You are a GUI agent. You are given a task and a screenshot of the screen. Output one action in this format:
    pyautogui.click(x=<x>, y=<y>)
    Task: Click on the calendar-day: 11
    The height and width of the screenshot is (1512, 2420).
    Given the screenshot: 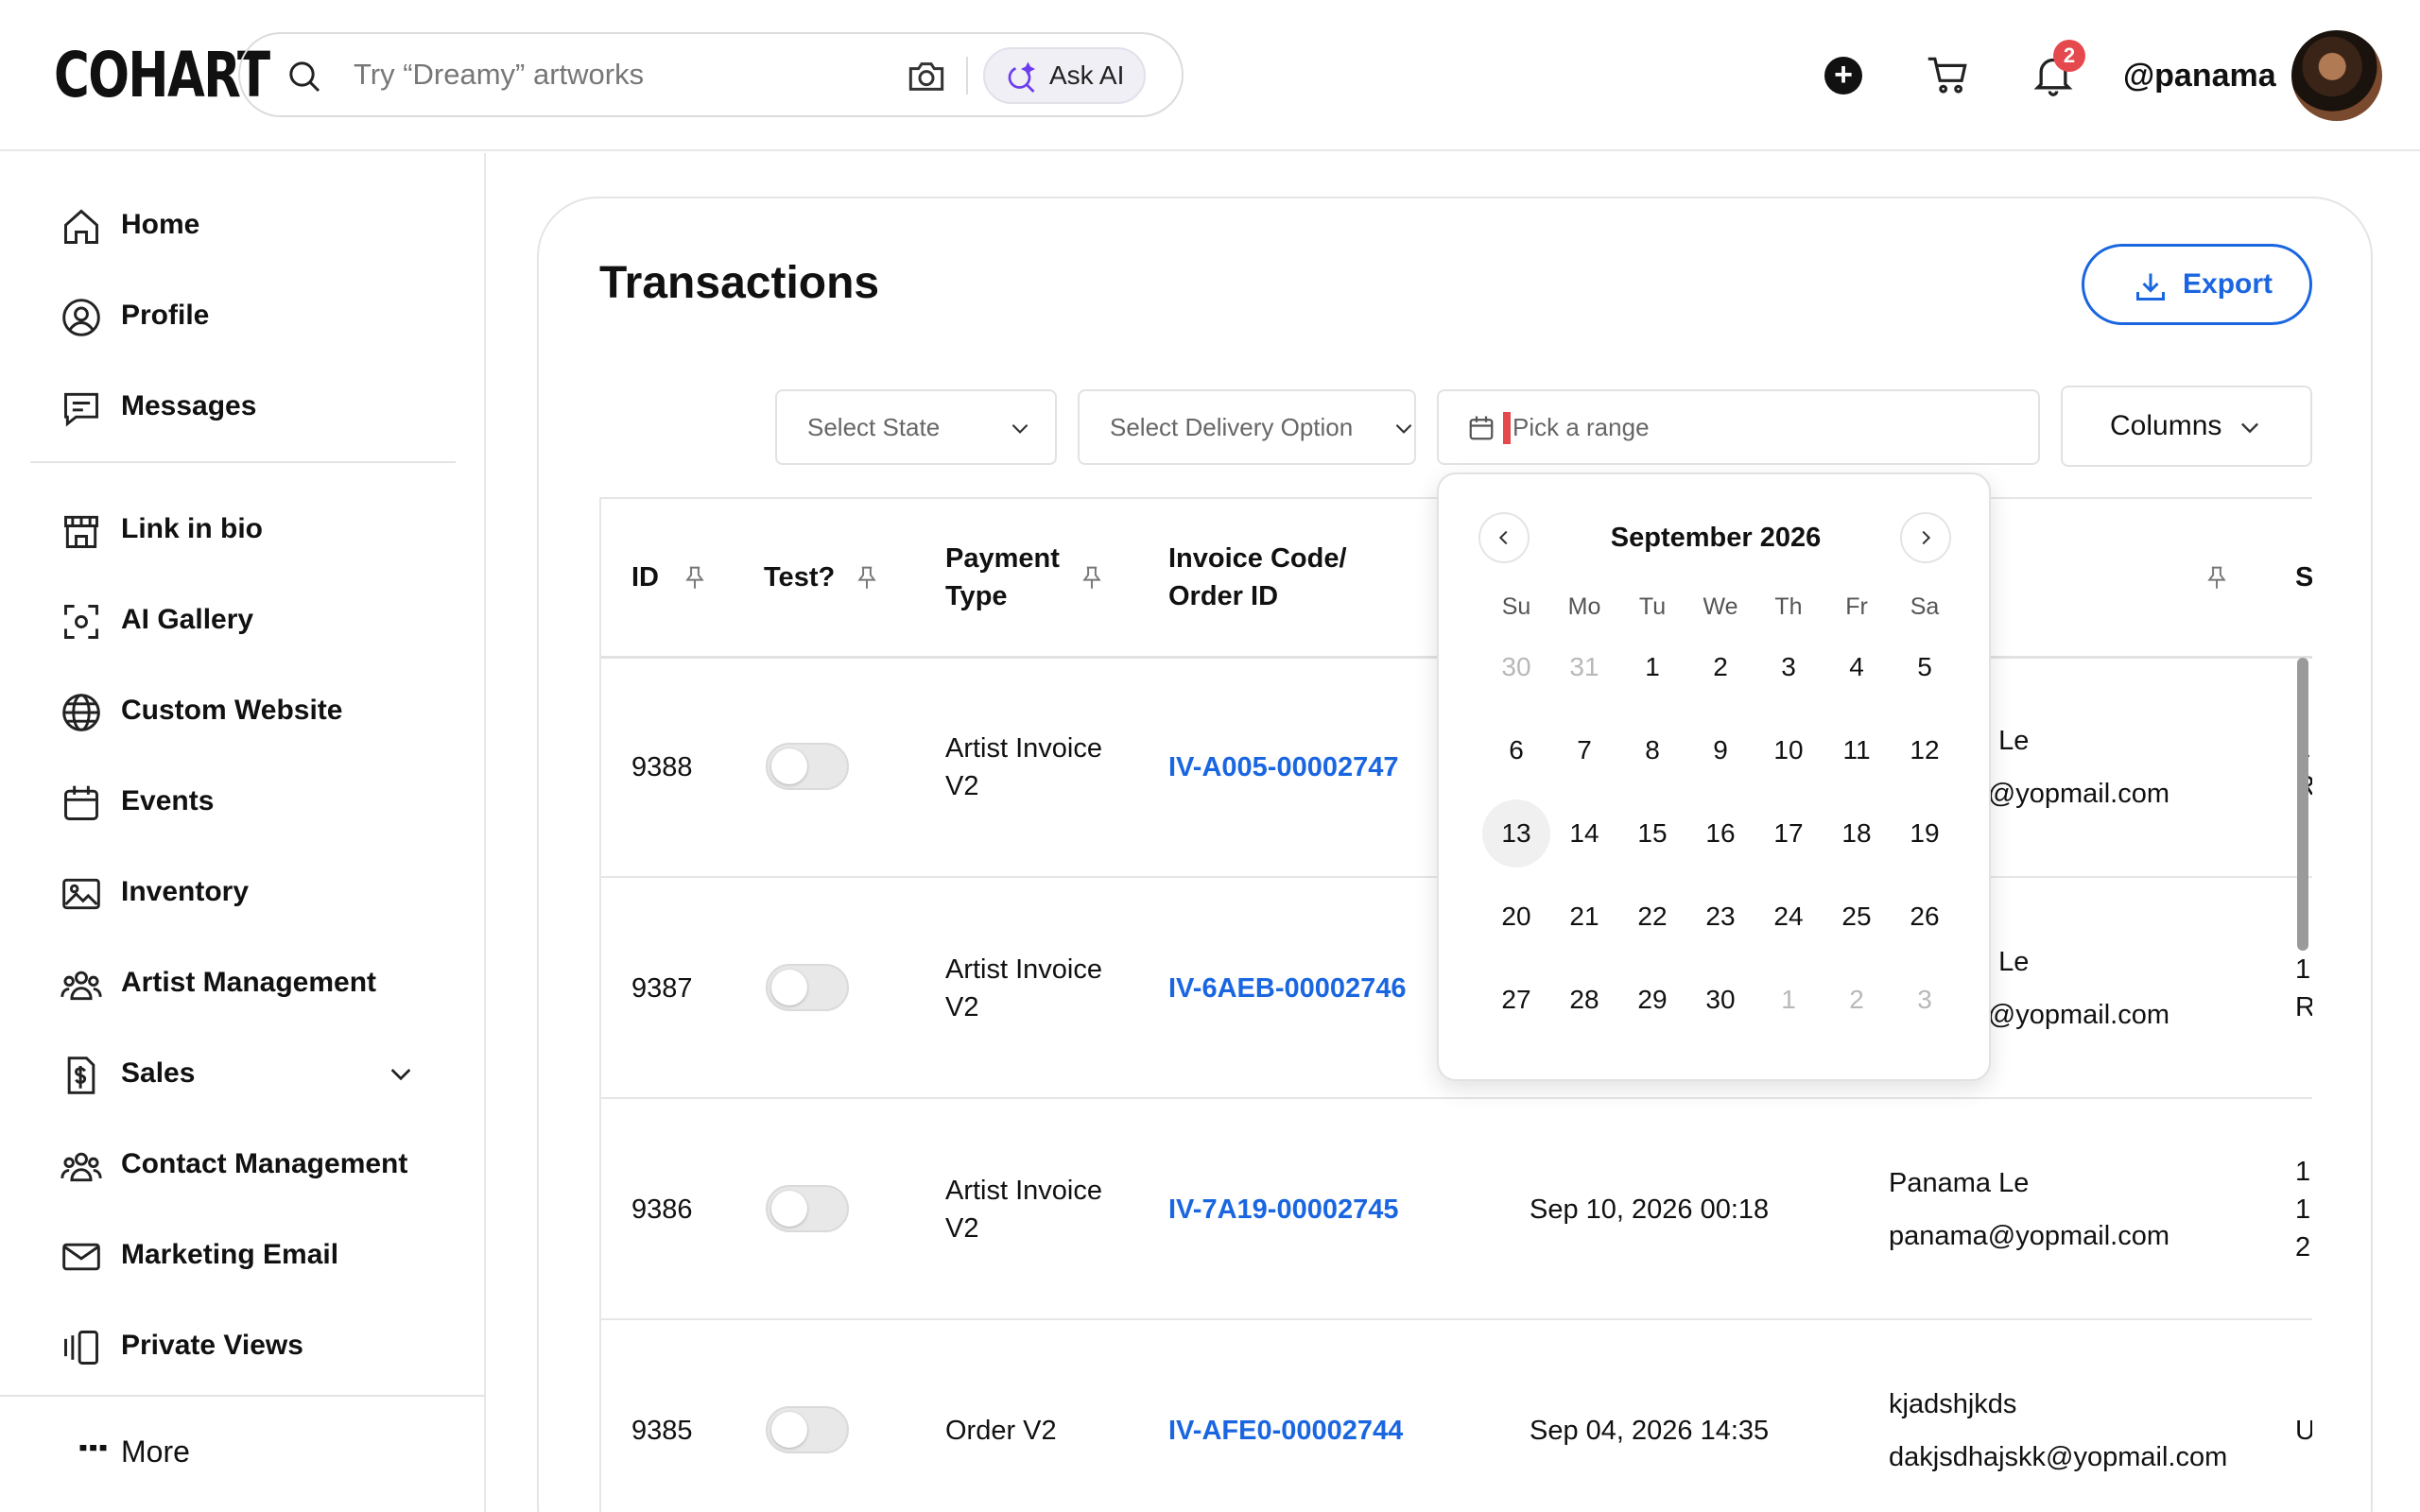 What is the action you would take?
    pyautogui.click(x=1857, y=750)
    